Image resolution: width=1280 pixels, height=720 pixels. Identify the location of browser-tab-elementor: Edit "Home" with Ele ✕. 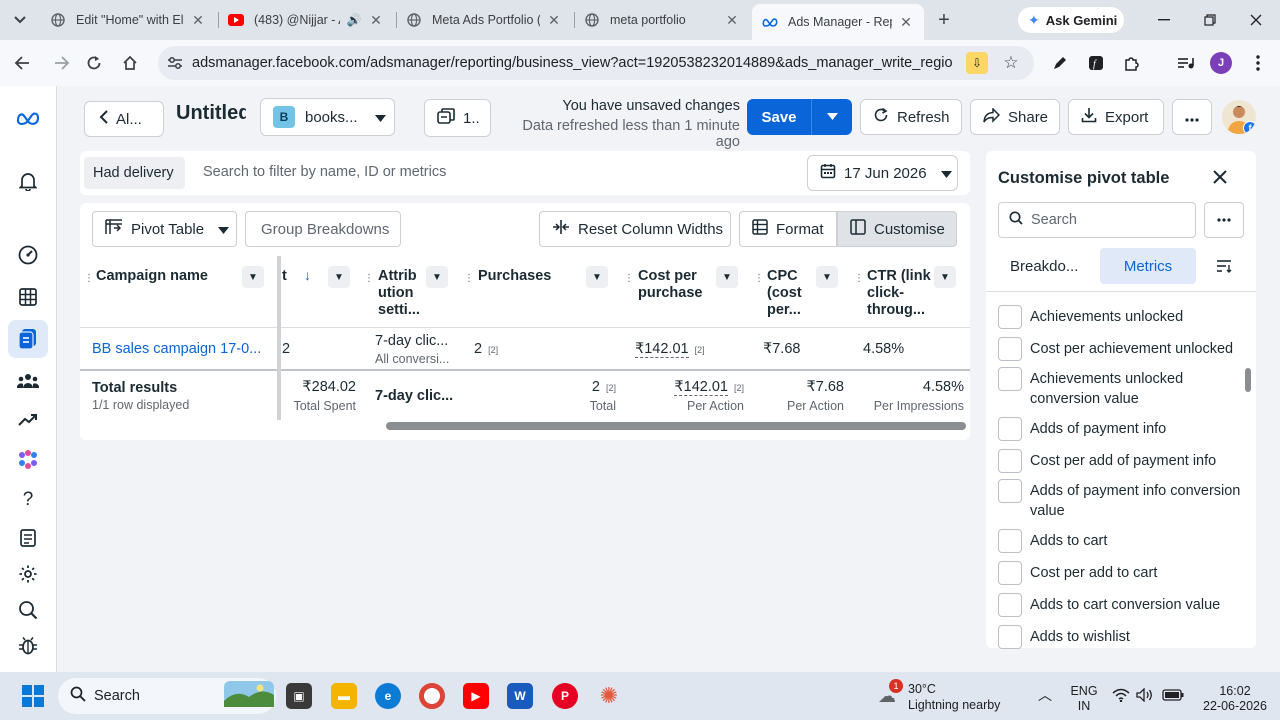
(128, 20).